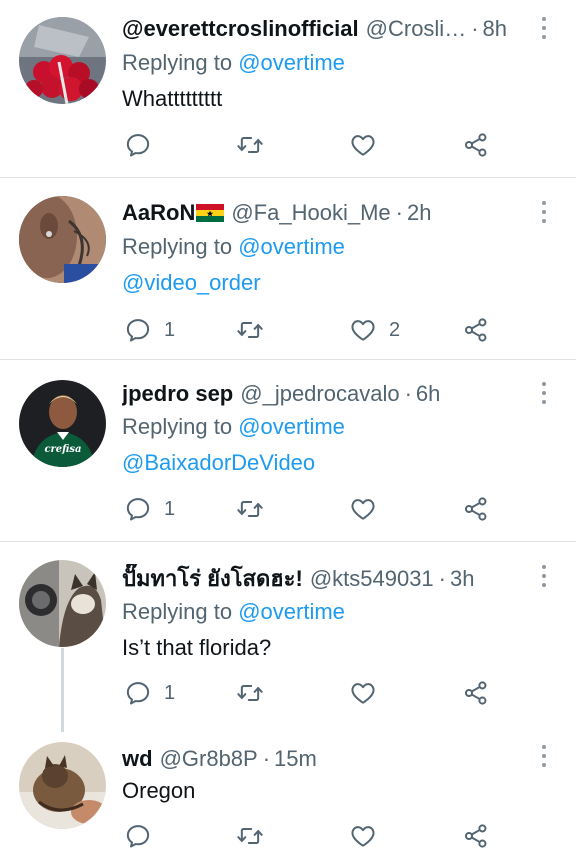  I want to click on like-count: 2, so click(395, 329).